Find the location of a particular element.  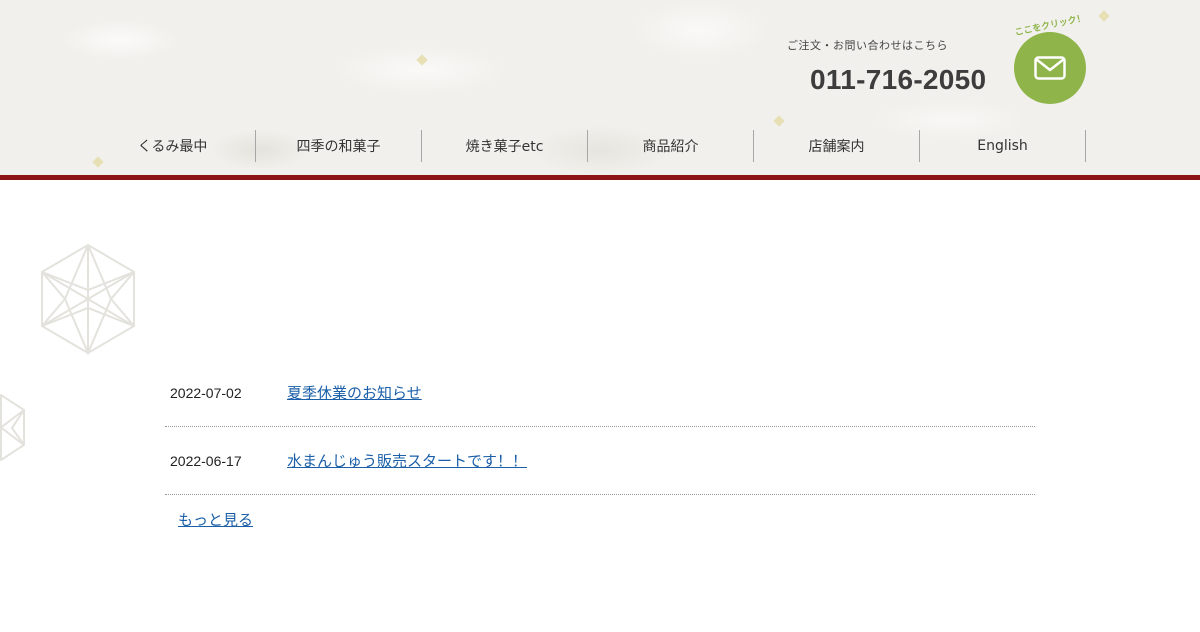

news-date: 2022-06-17 is located at coordinates (206, 460).